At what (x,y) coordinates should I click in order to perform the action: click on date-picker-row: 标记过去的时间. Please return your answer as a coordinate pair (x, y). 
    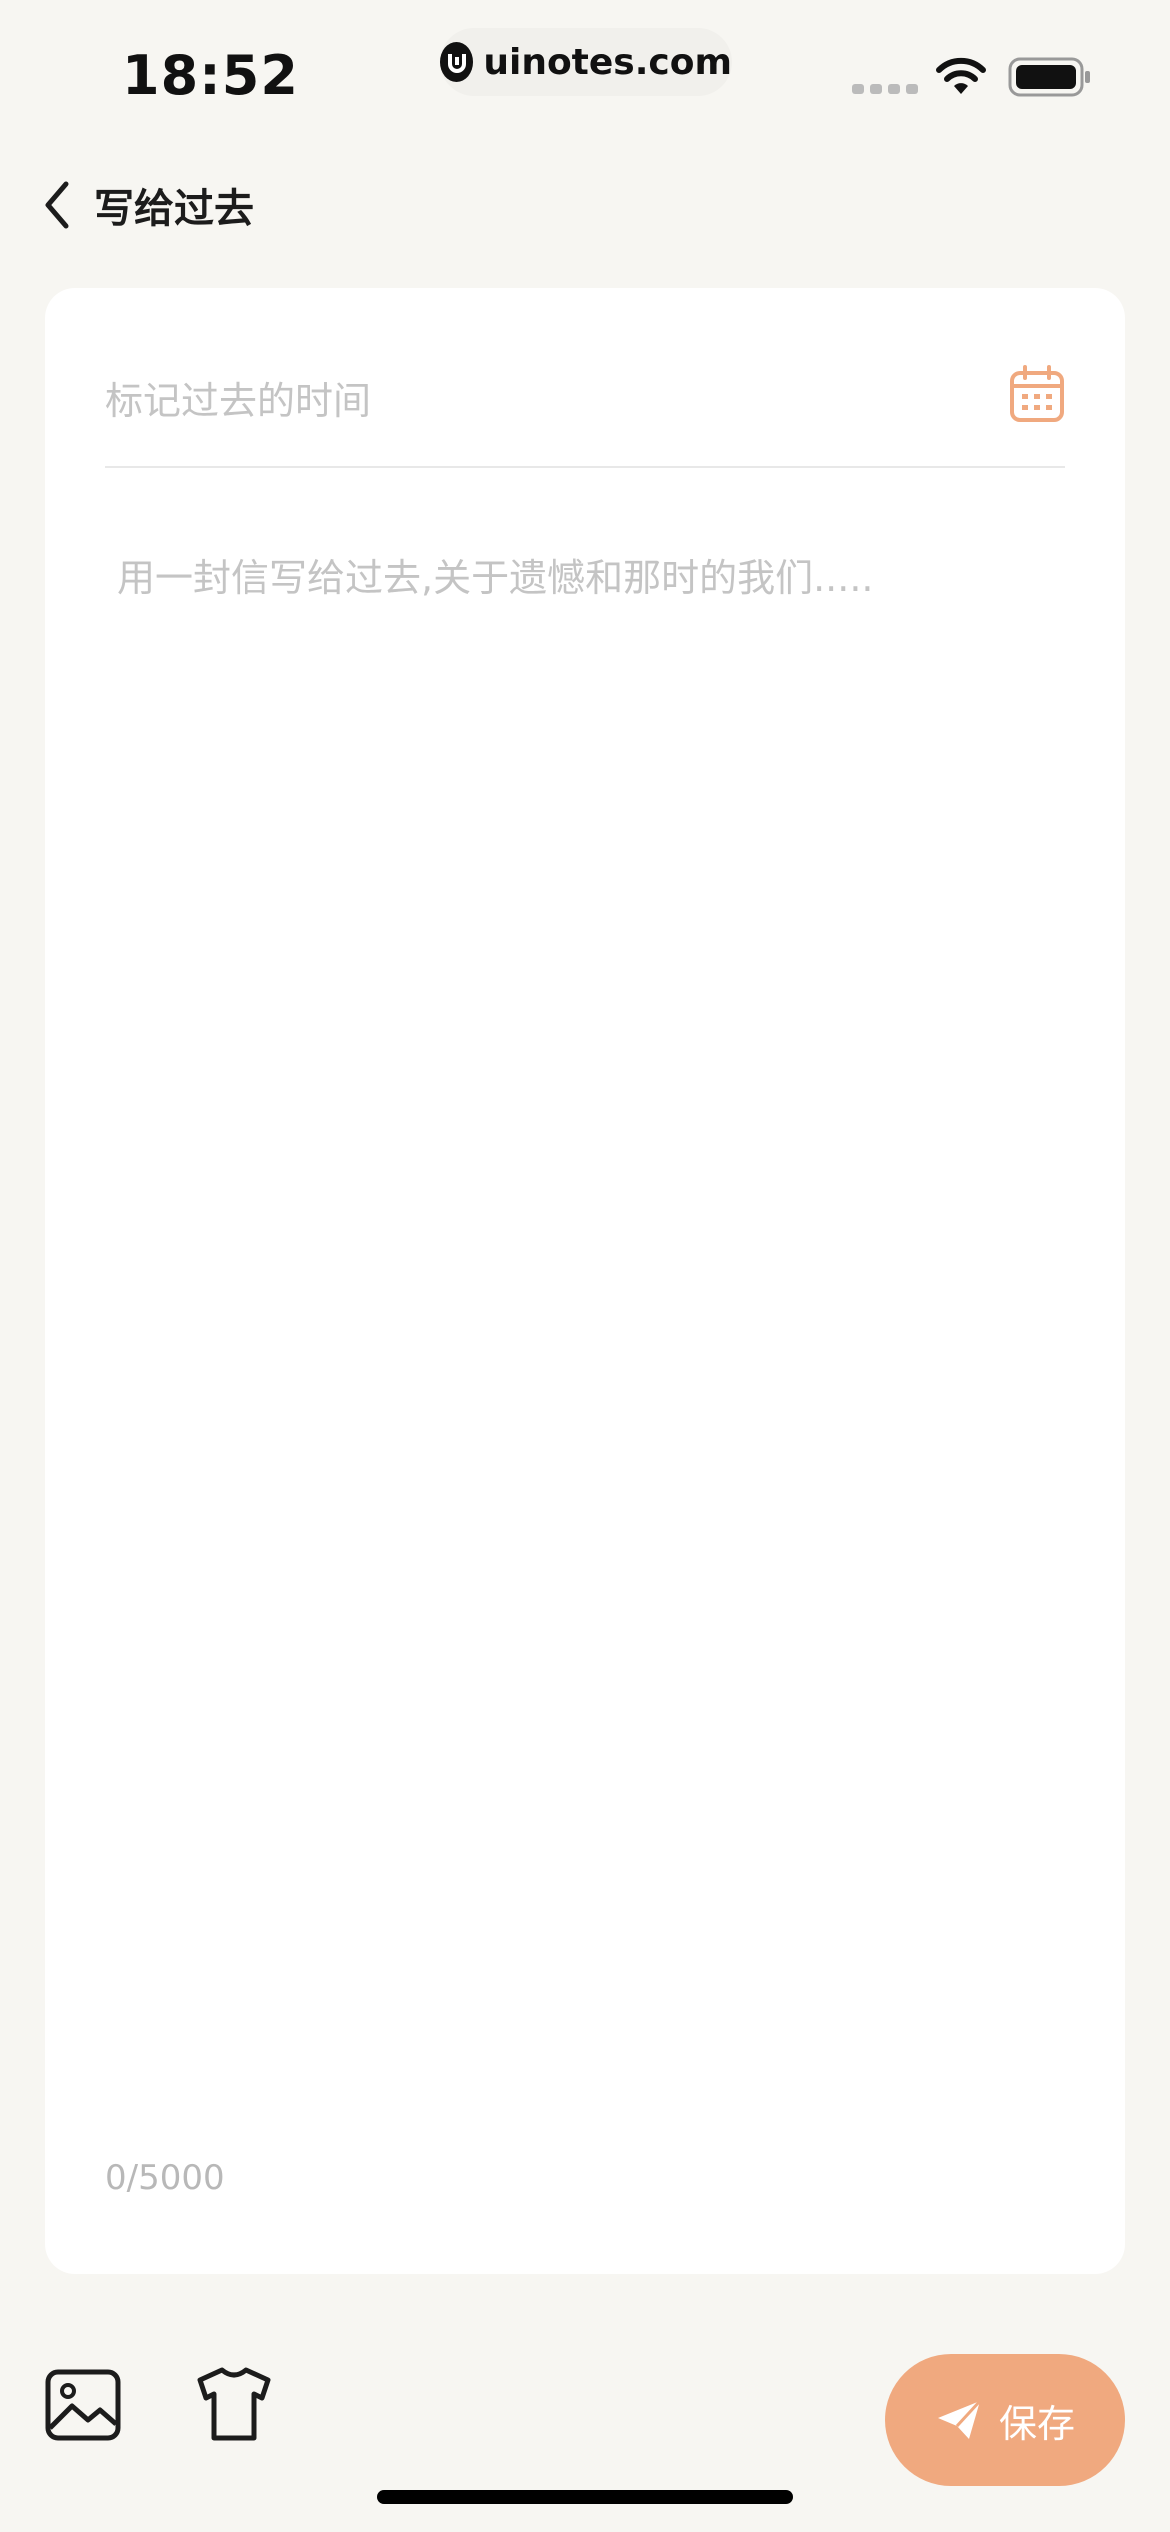
    Looking at the image, I should click on (585, 408).